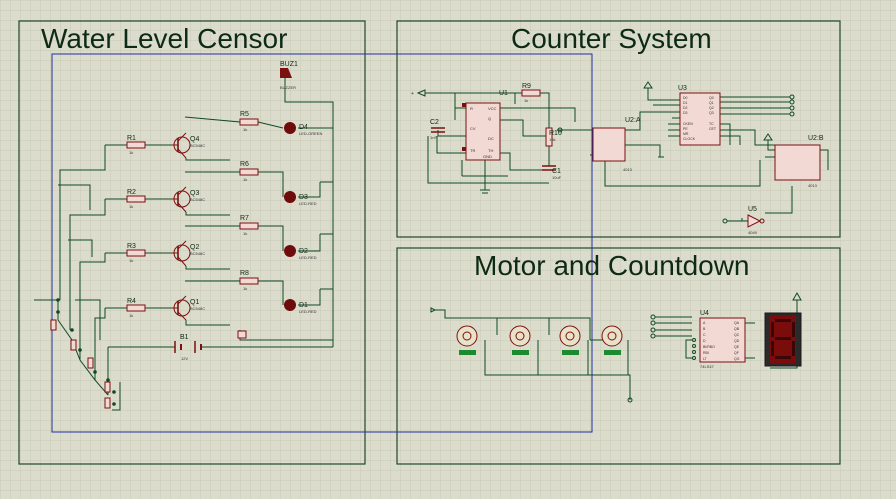 This screenshot has width=896, height=499. Describe the element at coordinates (184, 358) in the screenshot. I see `battery-value: 12V` at that location.